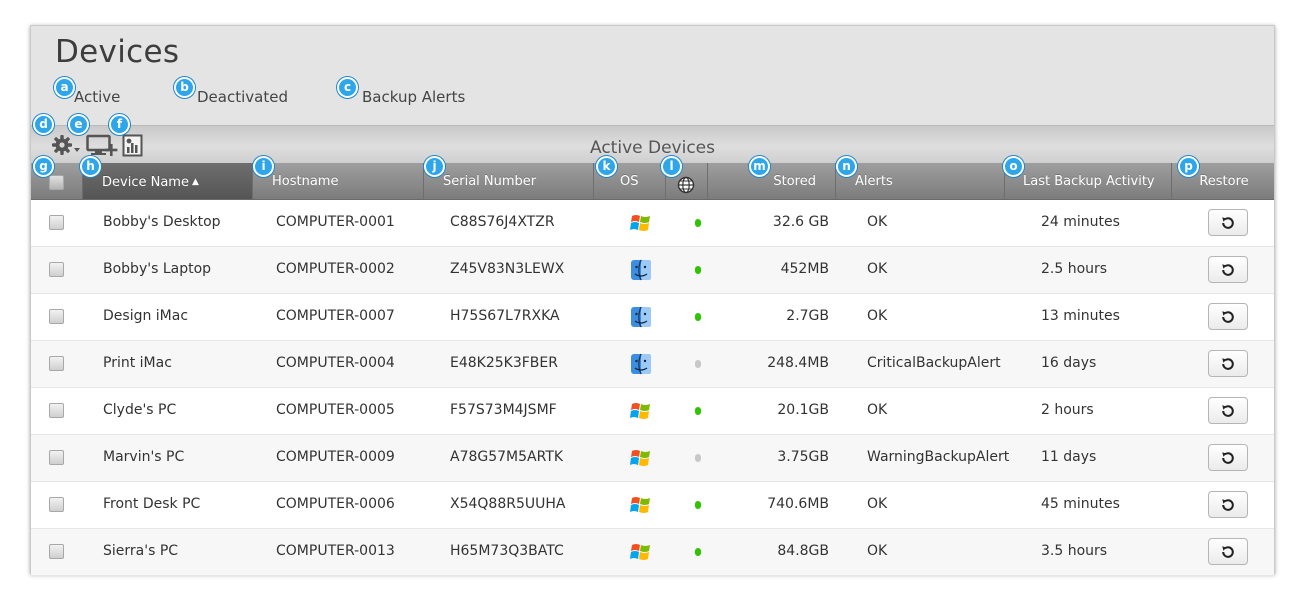  What do you see at coordinates (934, 363) in the screenshot?
I see `alerts-cell: CriticalBackupAlert` at bounding box center [934, 363].